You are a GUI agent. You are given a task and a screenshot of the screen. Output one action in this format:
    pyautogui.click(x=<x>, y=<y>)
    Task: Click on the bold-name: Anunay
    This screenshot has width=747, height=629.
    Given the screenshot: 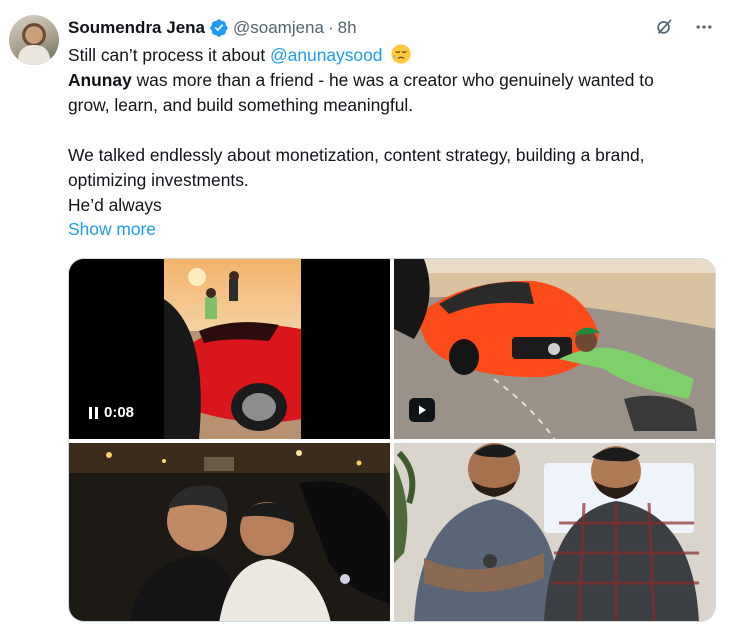 What is the action you would take?
    pyautogui.click(x=100, y=80)
    